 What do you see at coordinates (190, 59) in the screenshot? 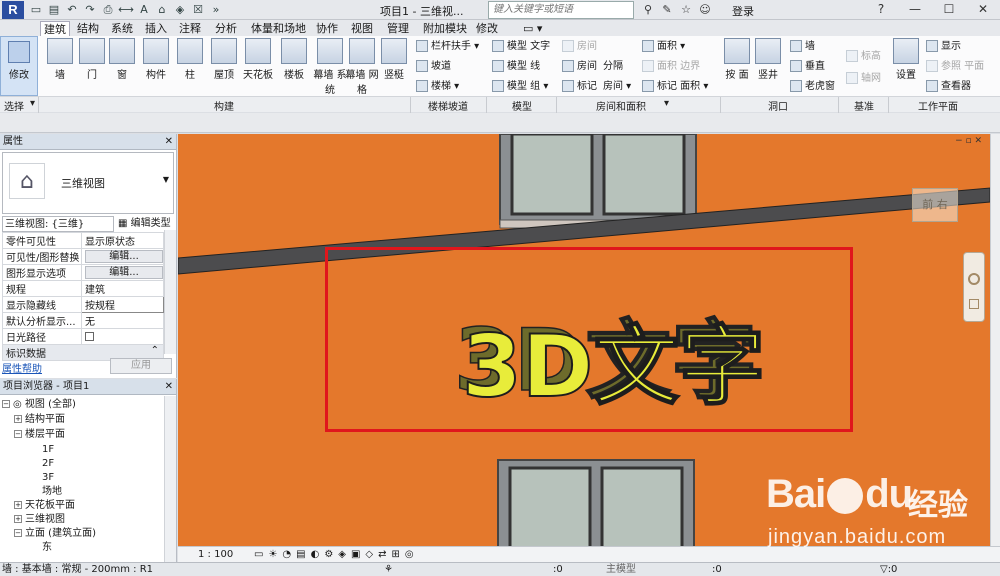
I see `column-button: 柱` at bounding box center [190, 59].